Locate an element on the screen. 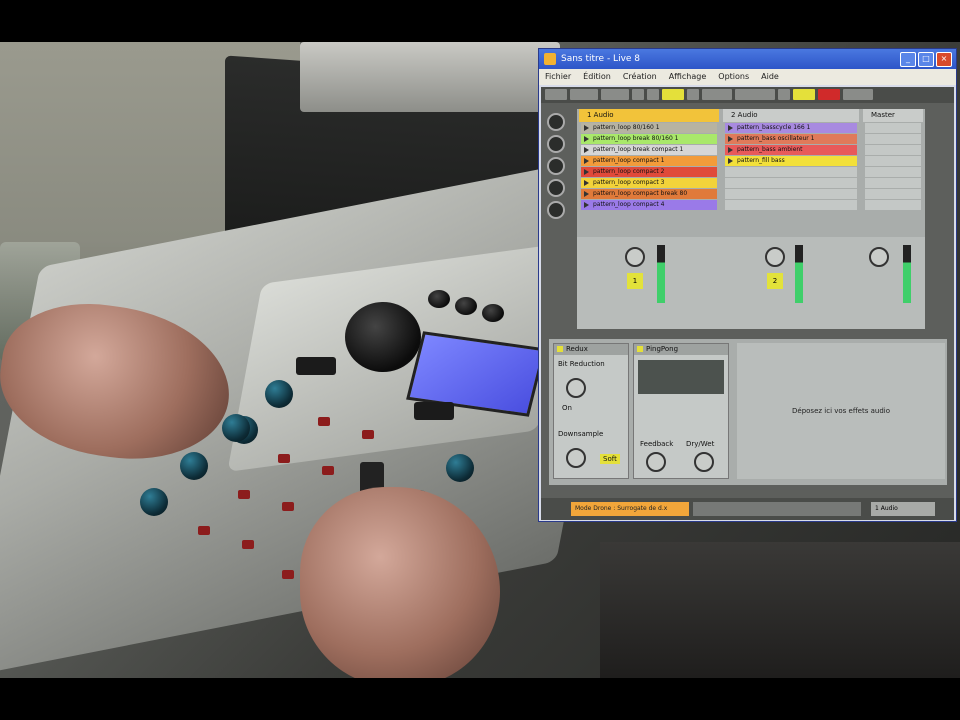 The width and height of the screenshot is (960, 720). device-mode: Soft is located at coordinates (610, 459).